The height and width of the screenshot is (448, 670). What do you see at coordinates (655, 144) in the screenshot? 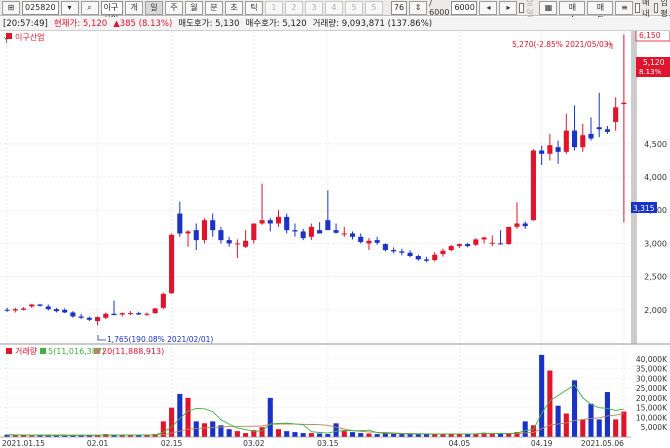
I see `price-tick-label: 4,500` at bounding box center [655, 144].